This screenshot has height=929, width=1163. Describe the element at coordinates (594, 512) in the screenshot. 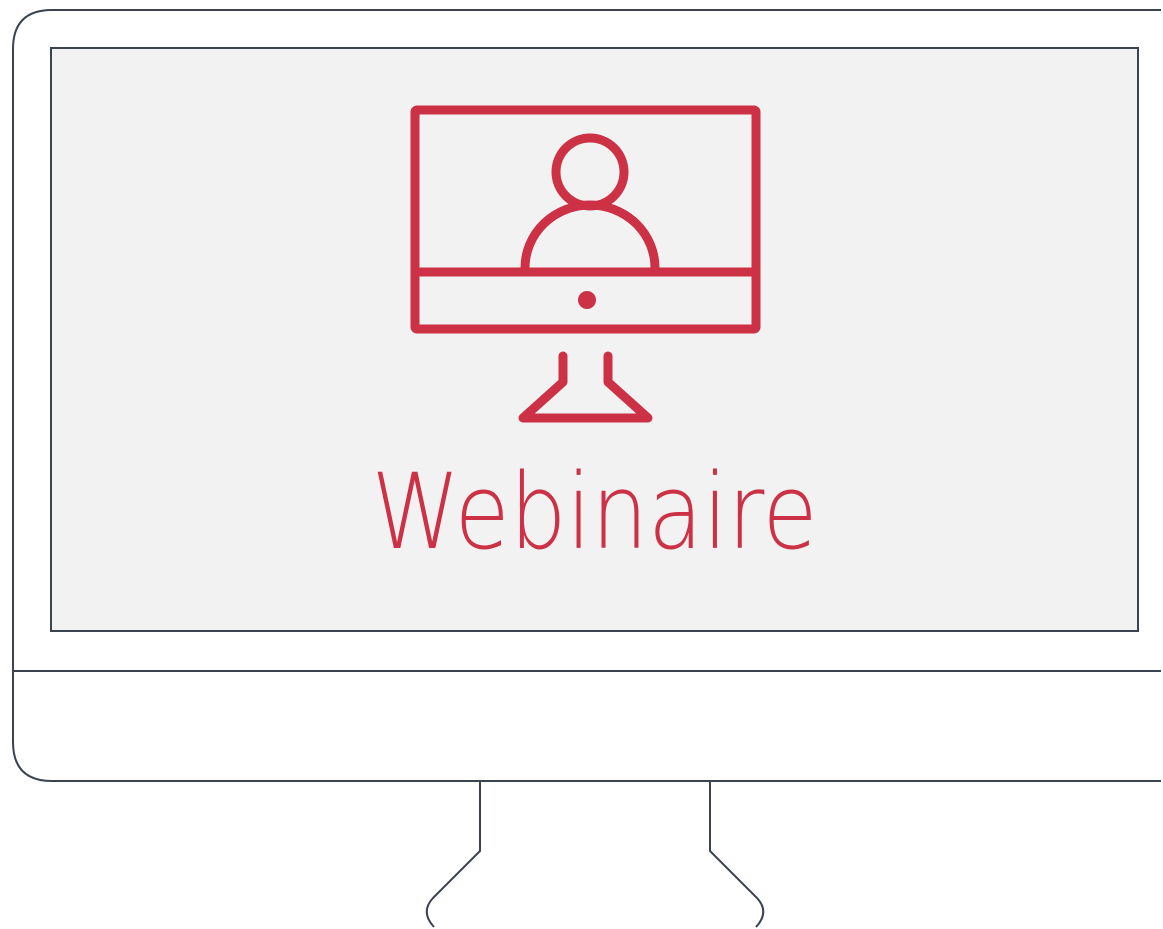

I see `screen-caption: Webinaire` at that location.